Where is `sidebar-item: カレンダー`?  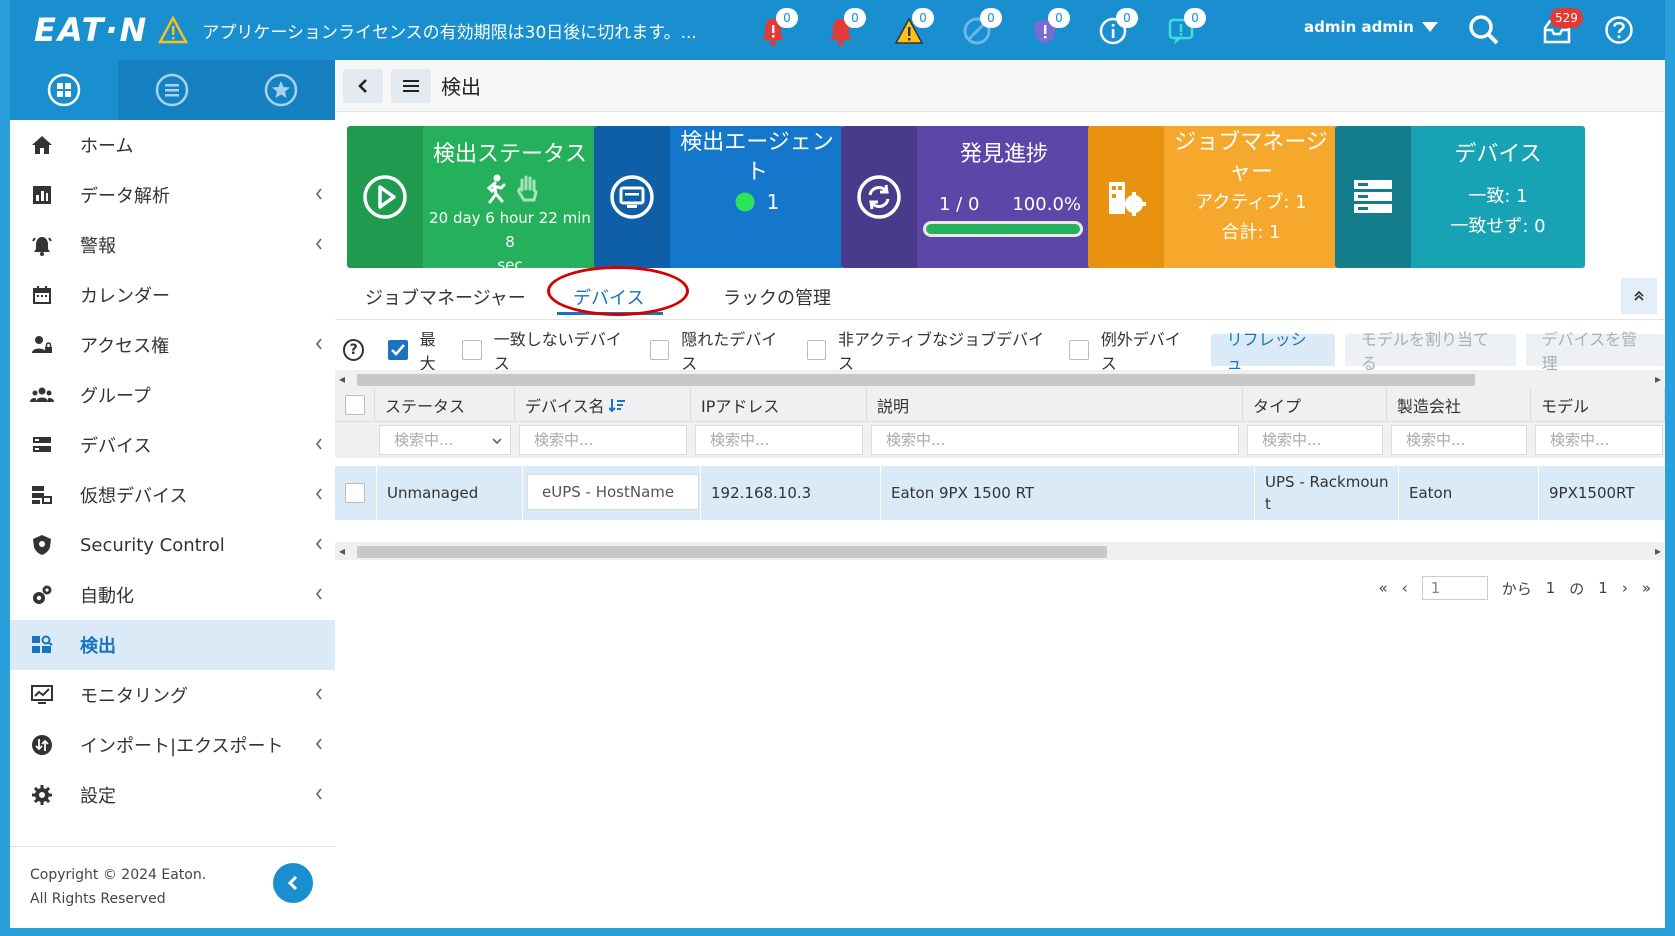 sidebar-item: カレンダー is located at coordinates (172, 295).